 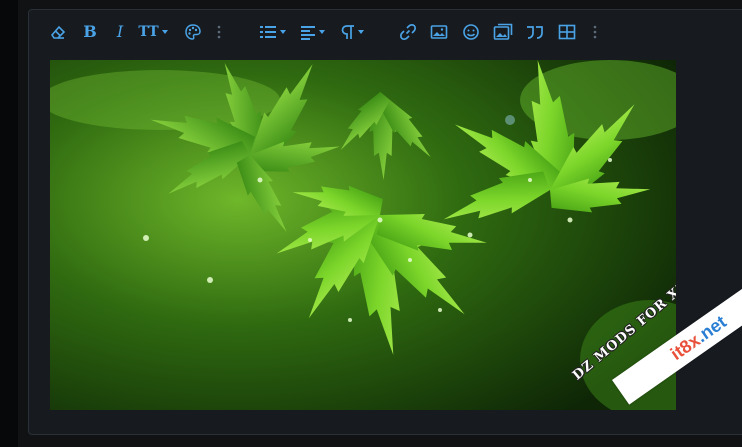 I want to click on bold-icon: B, so click(x=90, y=31).